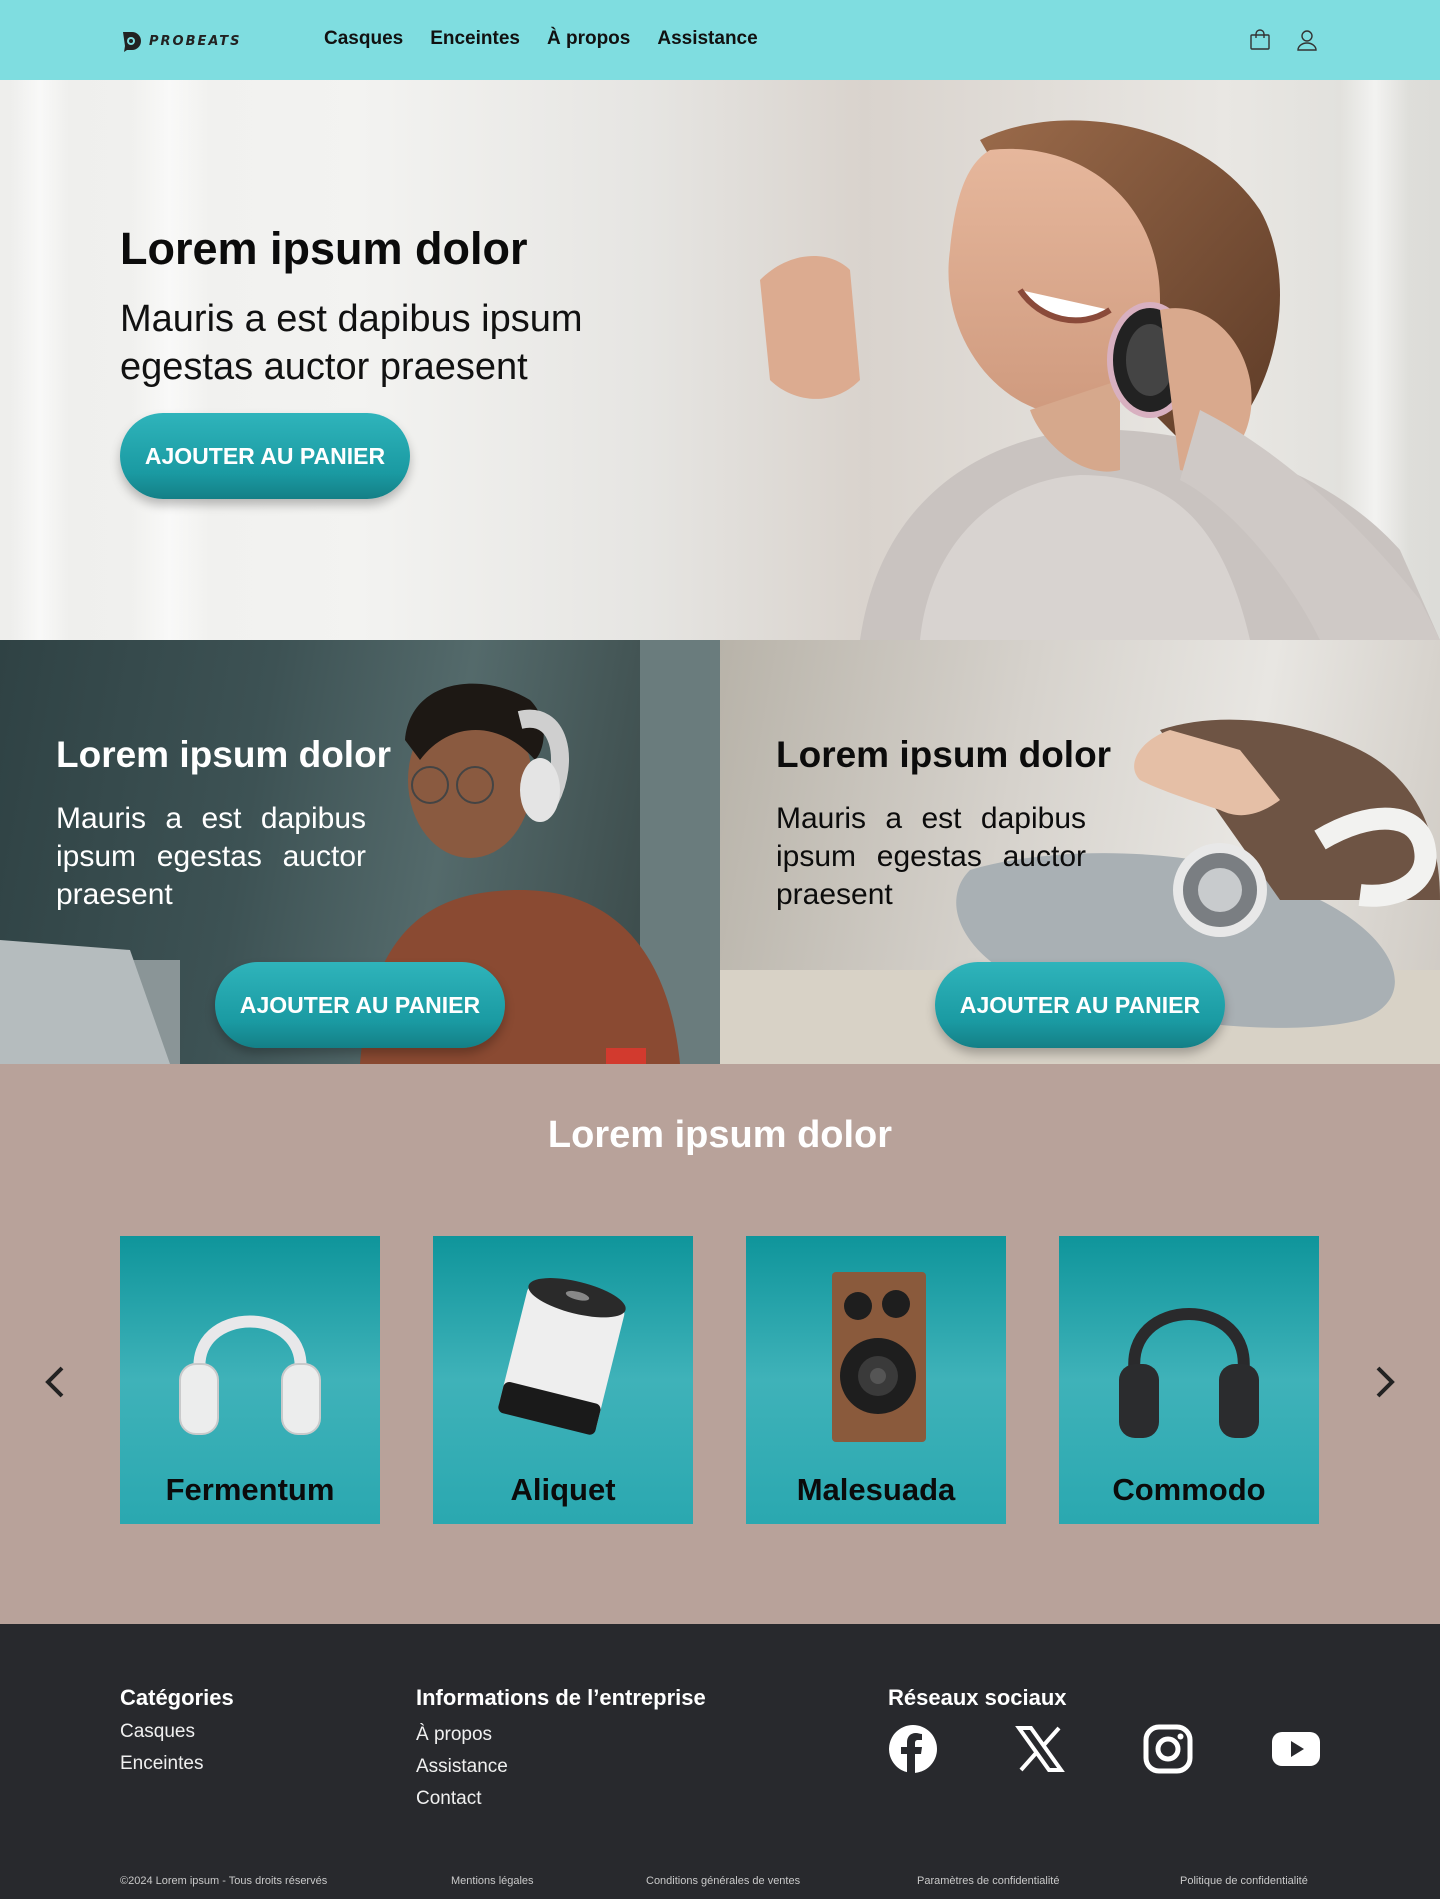  What do you see at coordinates (132, 42) in the screenshot?
I see `logo-mark-icon` at bounding box center [132, 42].